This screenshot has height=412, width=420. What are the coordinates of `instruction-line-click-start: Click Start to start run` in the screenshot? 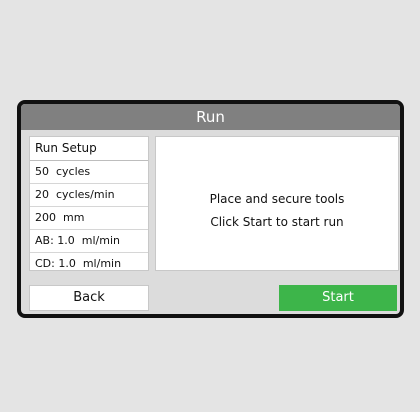 It's located at (277, 222).